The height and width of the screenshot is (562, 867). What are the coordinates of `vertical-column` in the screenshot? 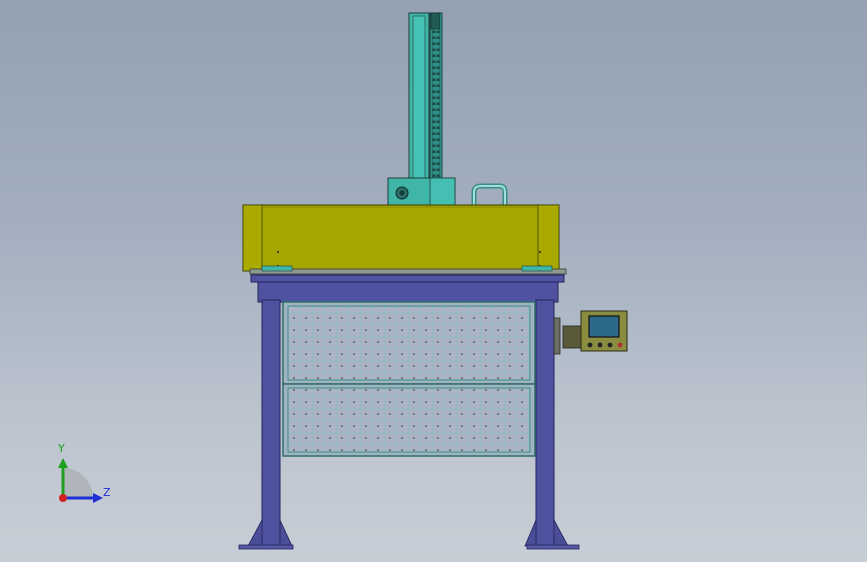 It's located at (421, 109).